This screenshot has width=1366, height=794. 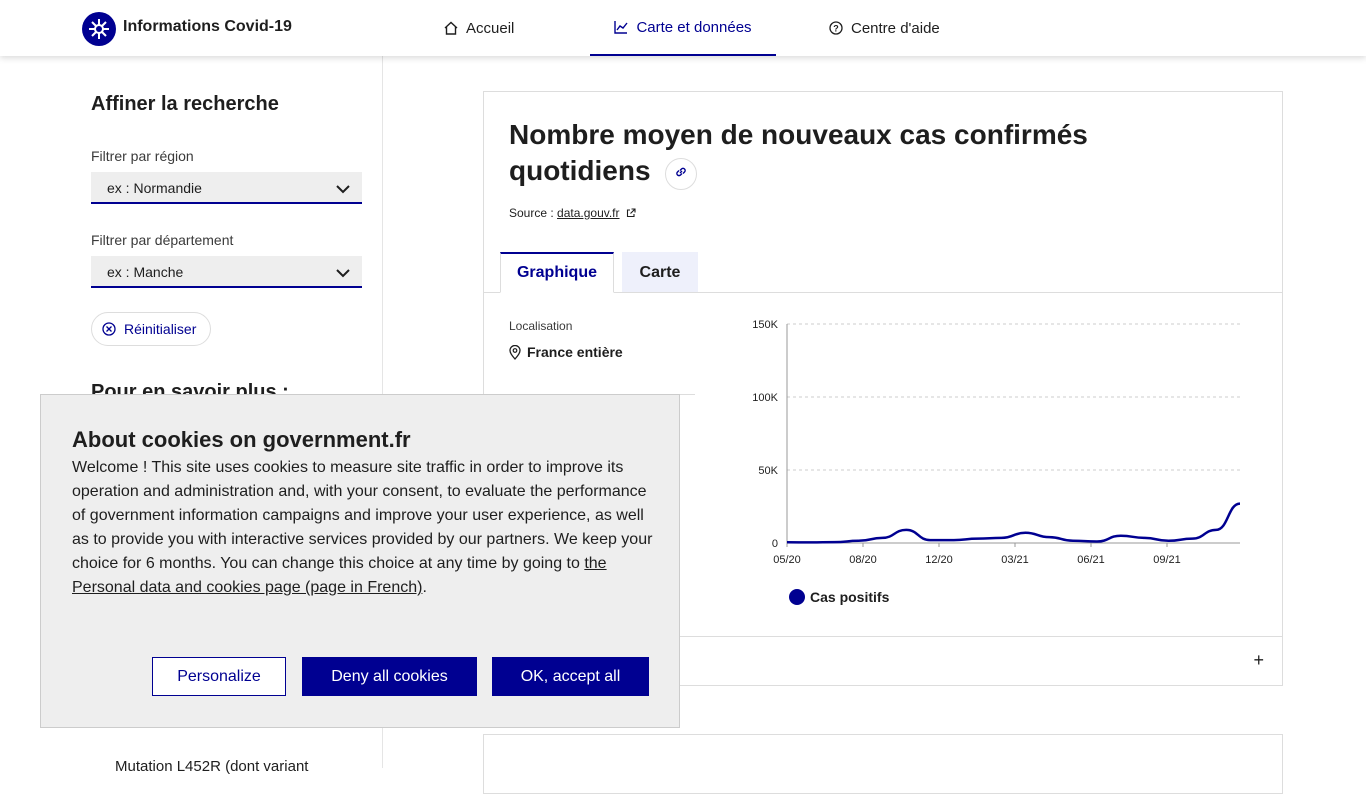 What do you see at coordinates (211, 766) in the screenshot?
I see `sidebar-link-mutation: Mutation L452R (dont variant` at bounding box center [211, 766].